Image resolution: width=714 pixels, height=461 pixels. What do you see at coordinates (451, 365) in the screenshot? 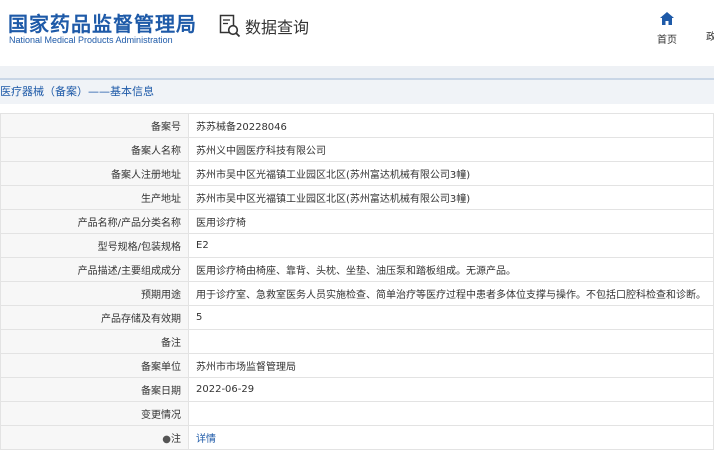
I see `row-value: 苏州市市场监督管理局` at bounding box center [451, 365].